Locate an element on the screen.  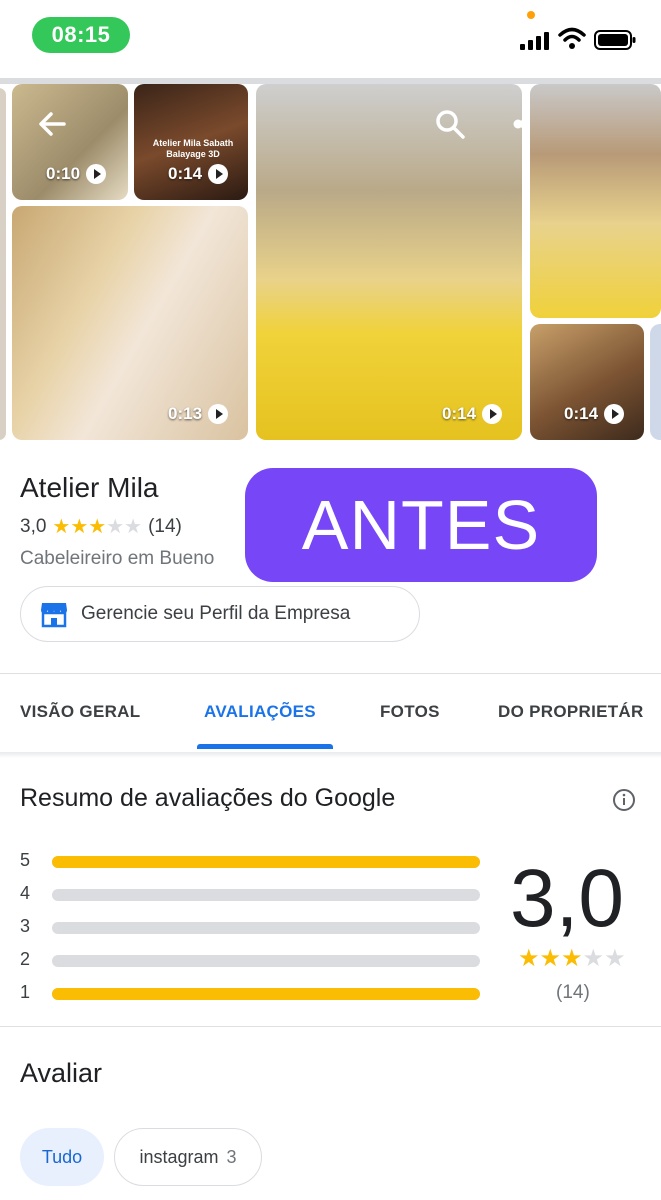
section-divider is located at coordinates (330, 1026).